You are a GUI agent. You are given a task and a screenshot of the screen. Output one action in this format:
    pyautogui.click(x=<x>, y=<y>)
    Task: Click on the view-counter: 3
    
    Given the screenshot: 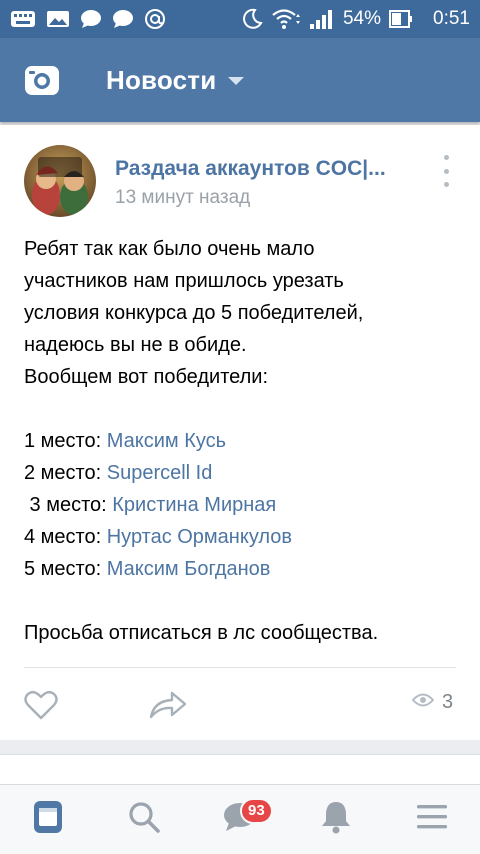 What is the action you would take?
    pyautogui.click(x=432, y=702)
    